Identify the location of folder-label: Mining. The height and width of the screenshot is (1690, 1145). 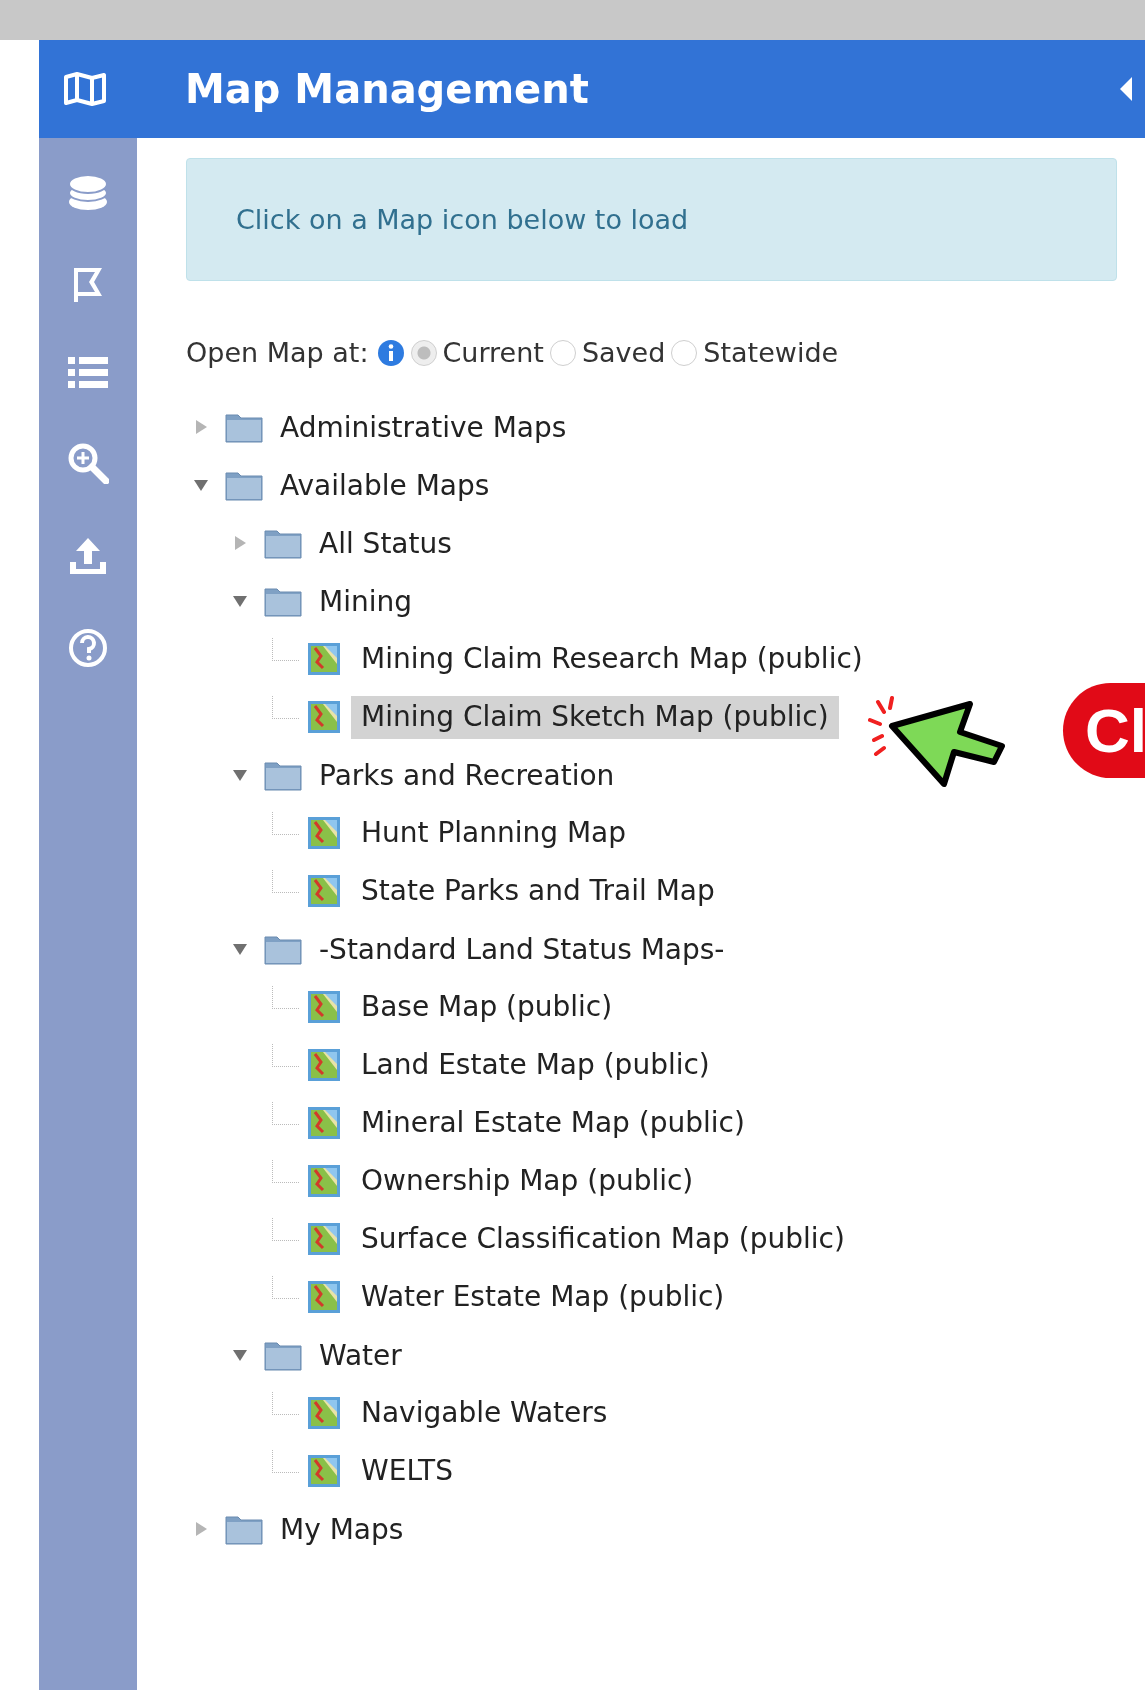
(365, 601).